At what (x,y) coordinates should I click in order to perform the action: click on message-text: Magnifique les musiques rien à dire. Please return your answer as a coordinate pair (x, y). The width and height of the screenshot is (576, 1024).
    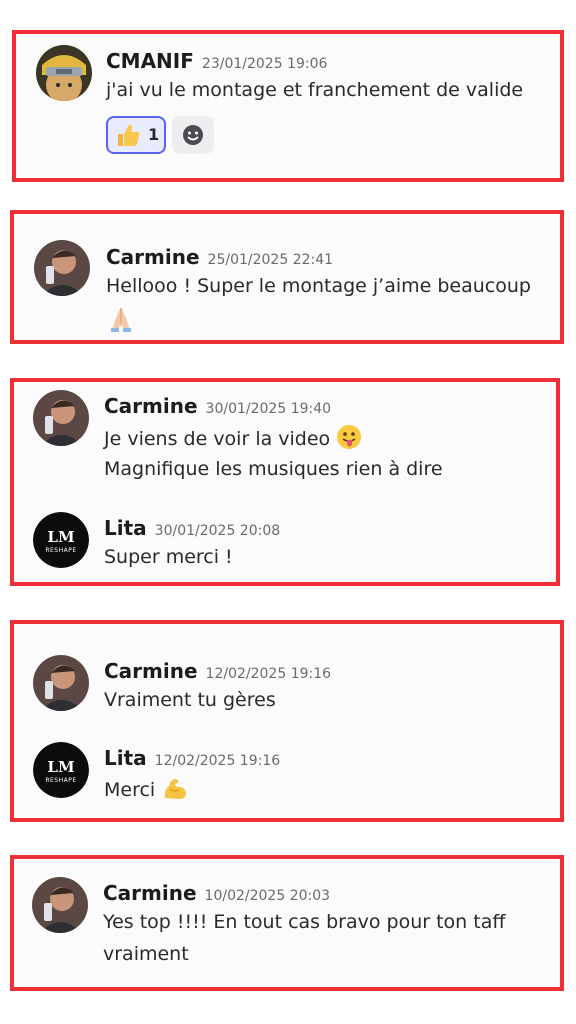
    Looking at the image, I should click on (273, 469).